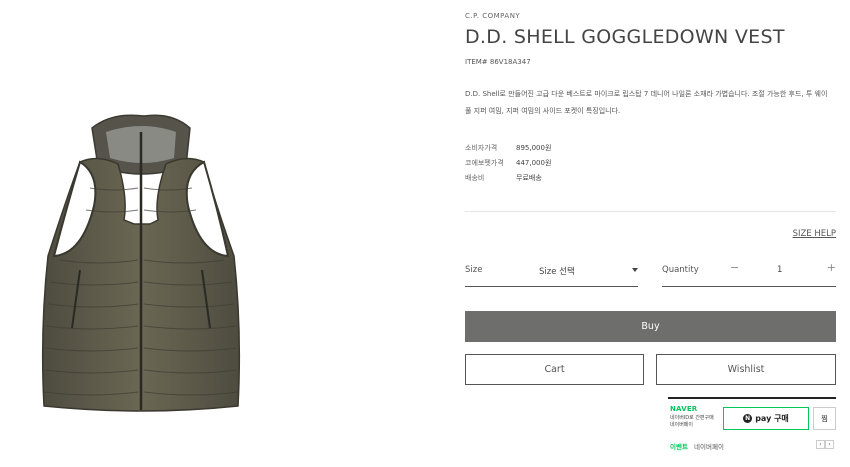 The image size is (850, 467). Describe the element at coordinates (746, 369) in the screenshot. I see `wishlist-button: Wishlist` at that location.